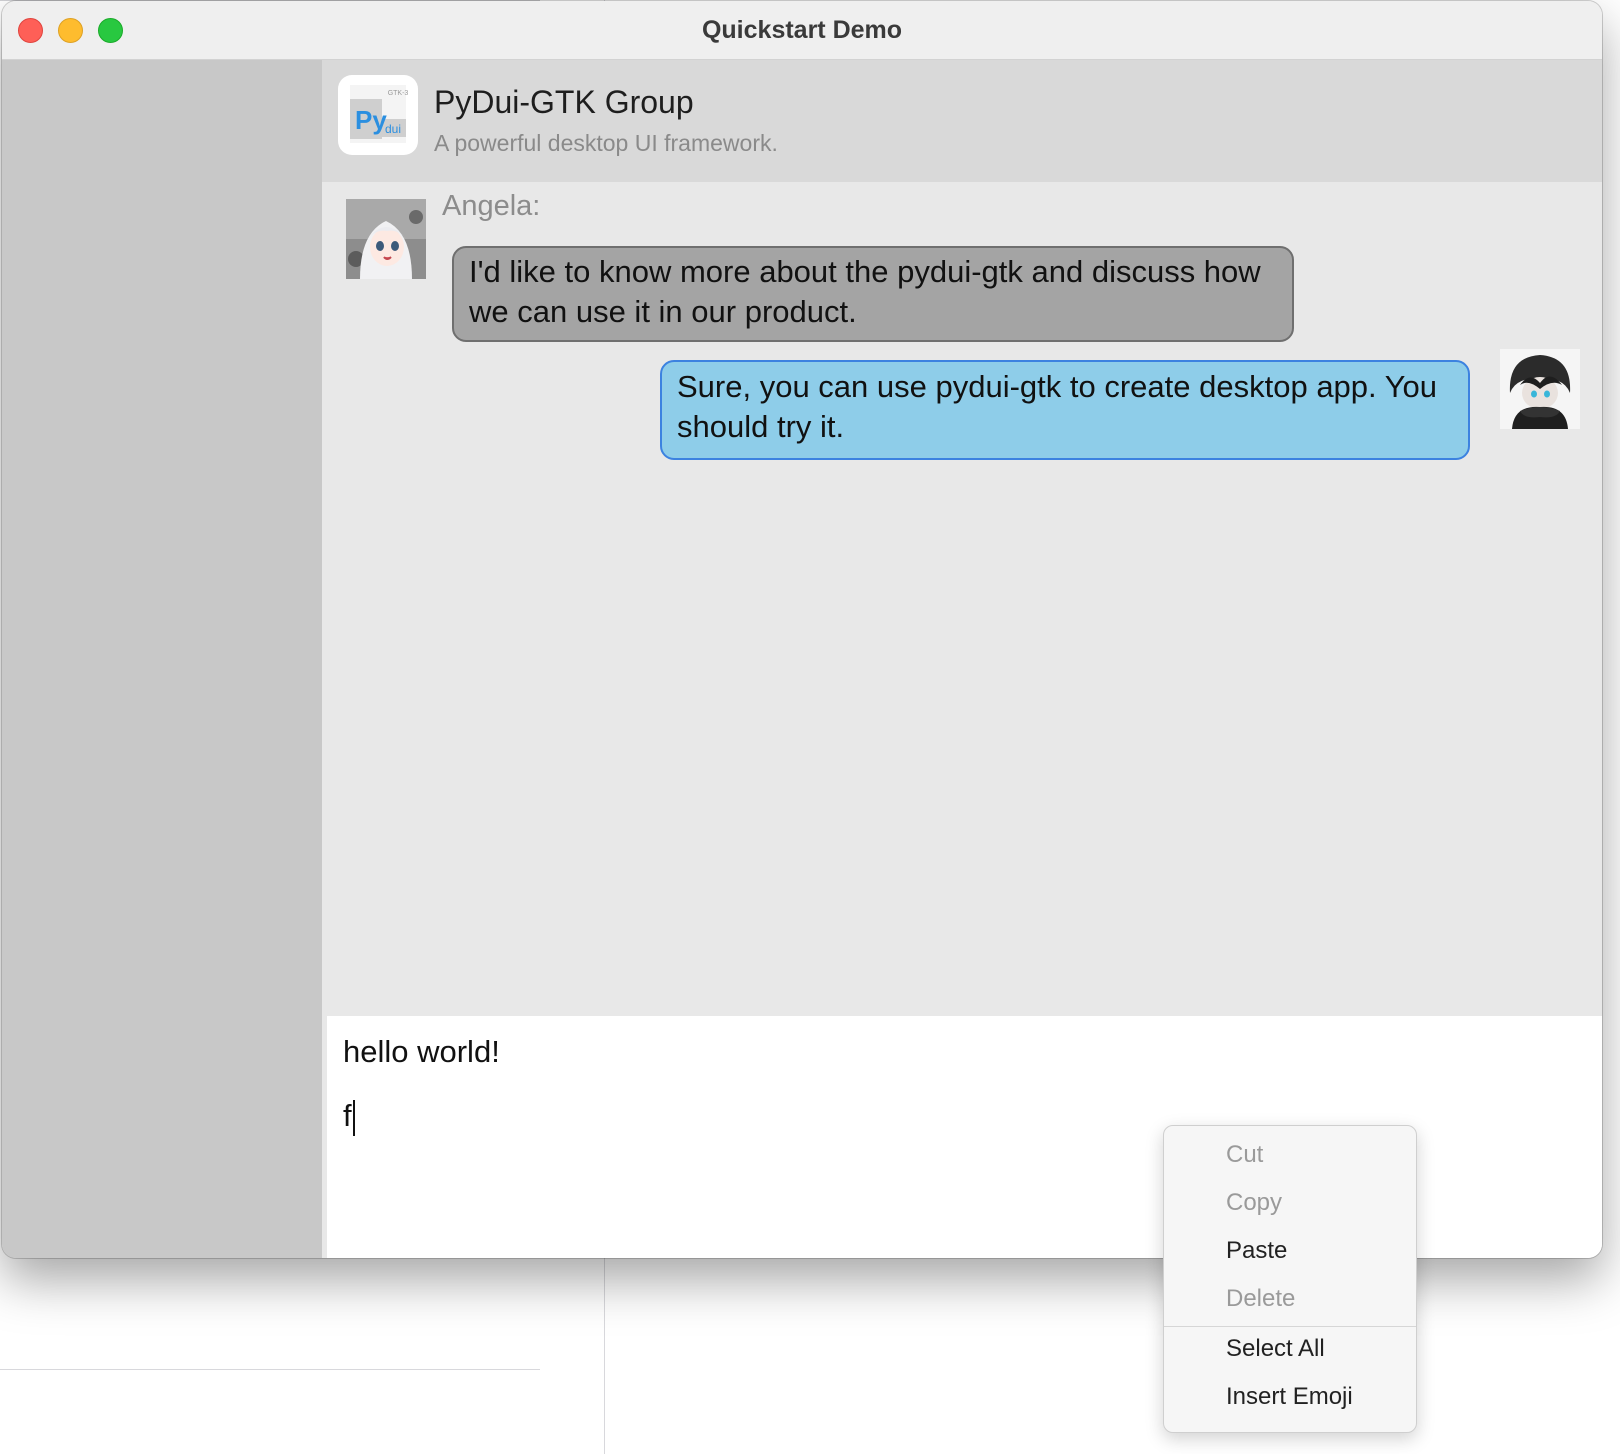 The height and width of the screenshot is (1454, 1620). Describe the element at coordinates (1289, 1397) in the screenshot. I see `menu-item-insert-emoji: Insert Emoji` at that location.